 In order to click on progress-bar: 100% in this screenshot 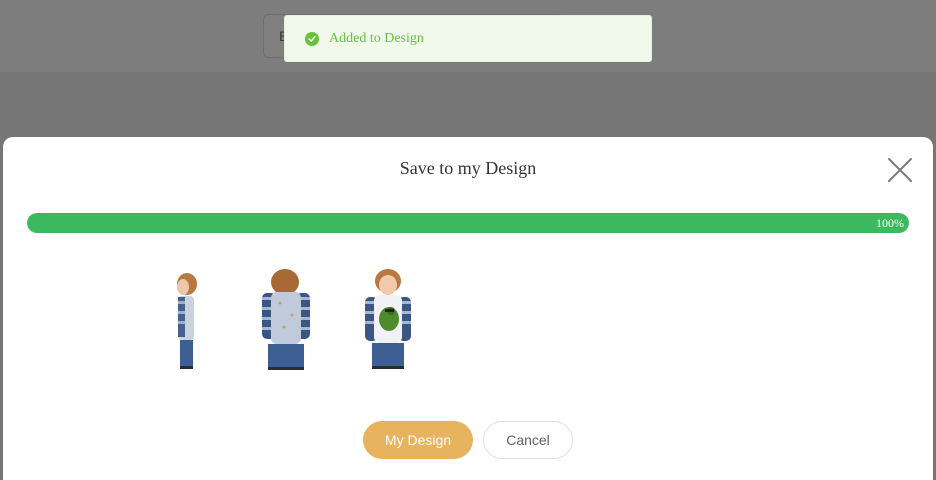, I will do `click(468, 223)`.